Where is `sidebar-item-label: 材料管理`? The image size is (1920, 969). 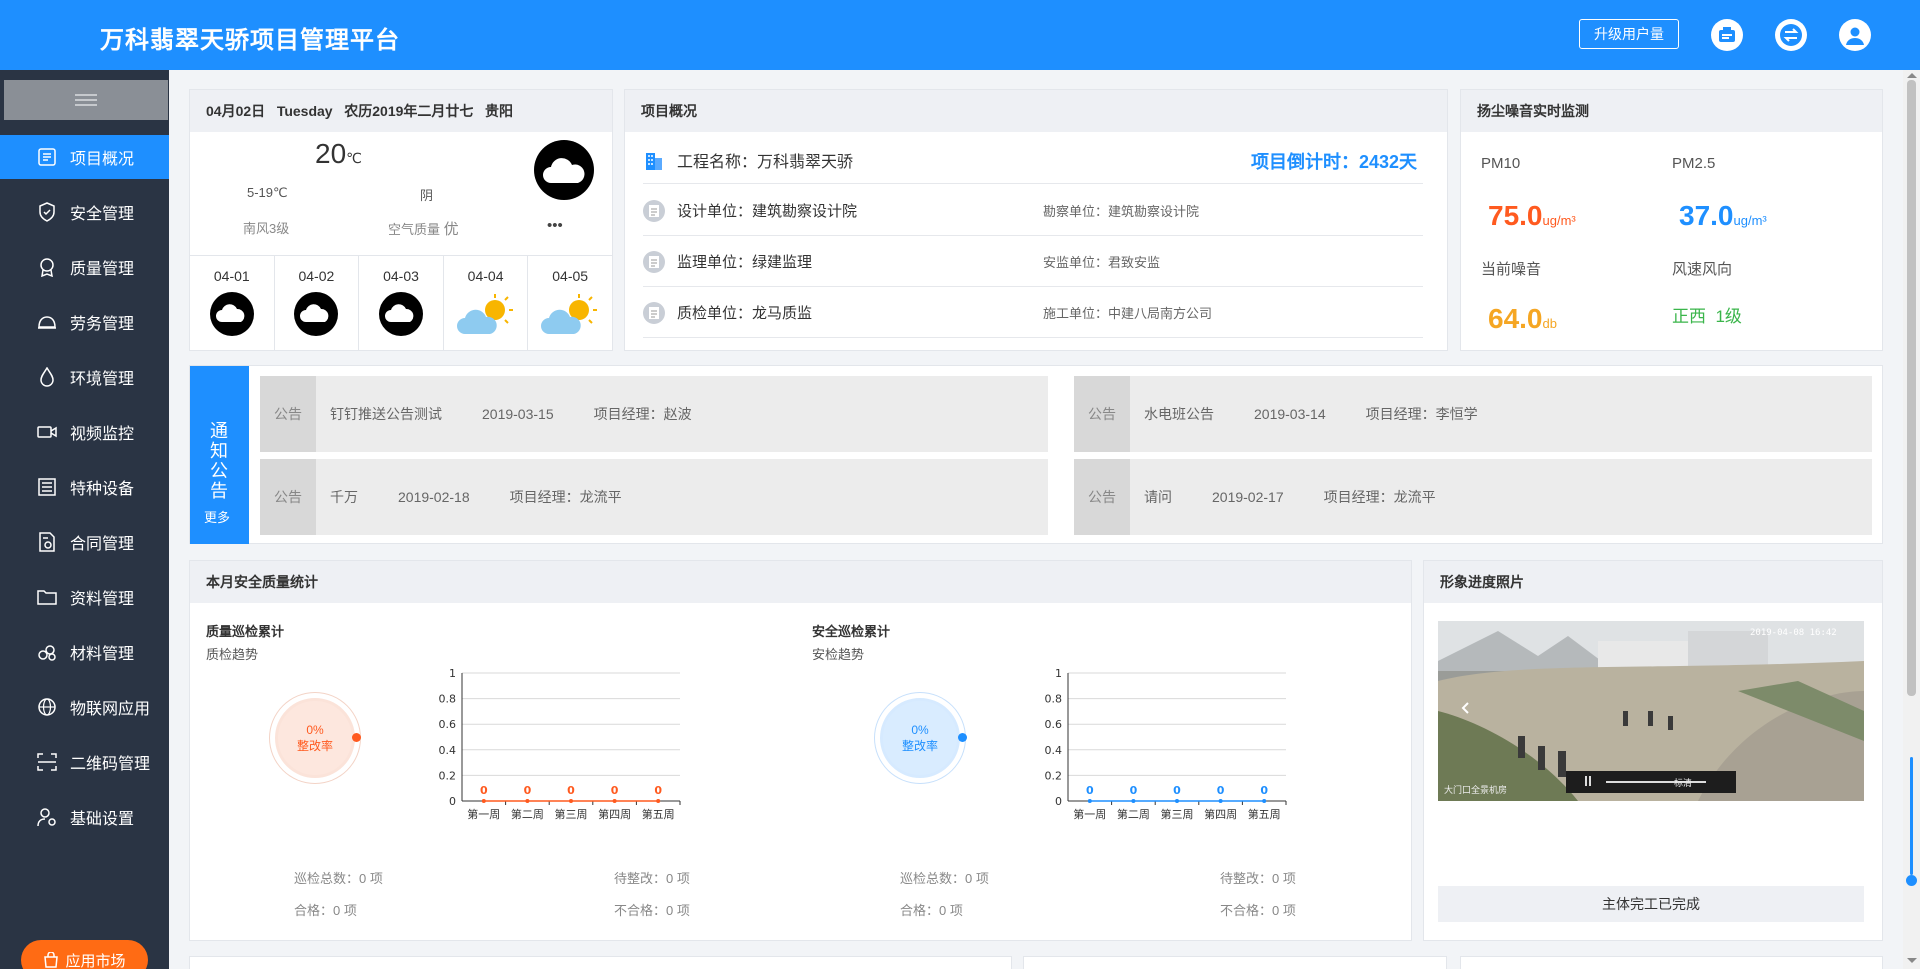 sidebar-item-label: 材料管理 is located at coordinates (102, 654).